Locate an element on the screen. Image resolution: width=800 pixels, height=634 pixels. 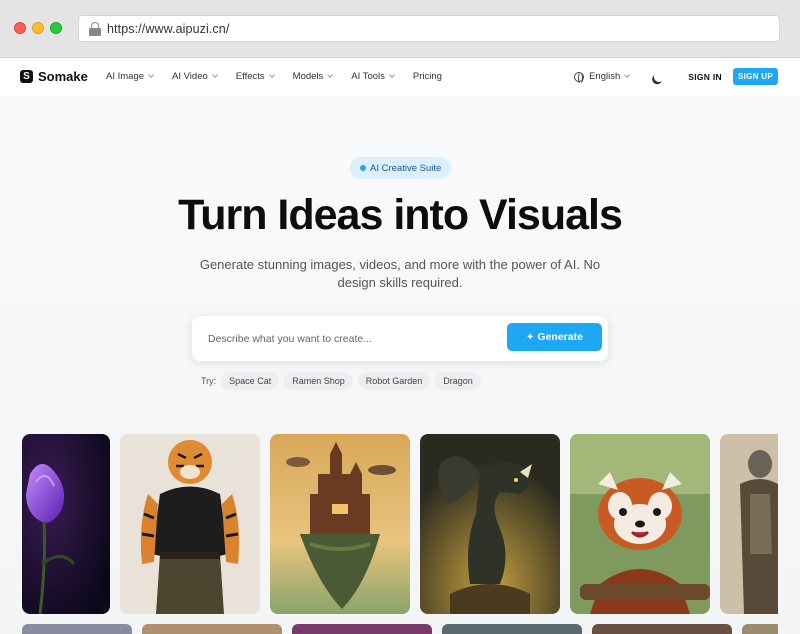
suggestion-chip: Robot Garden is located at coordinates (394, 381).